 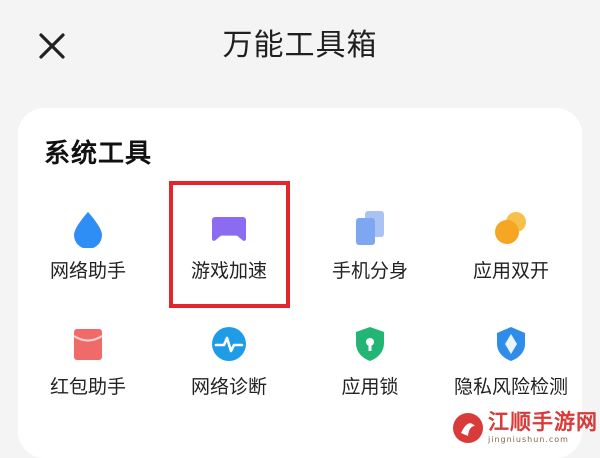 I want to click on section-title: 系统工具, so click(x=98, y=154).